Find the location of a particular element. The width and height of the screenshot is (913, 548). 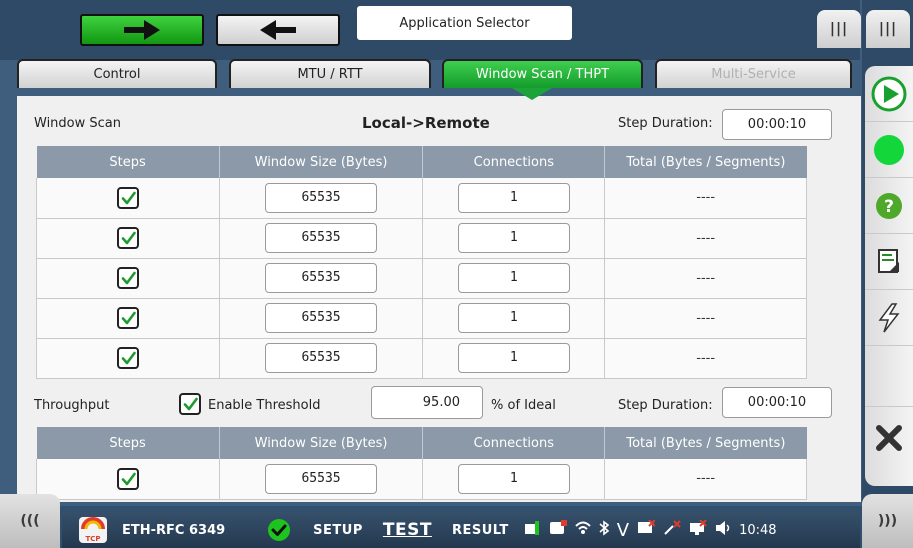

mode-test: TEST is located at coordinates (407, 530).